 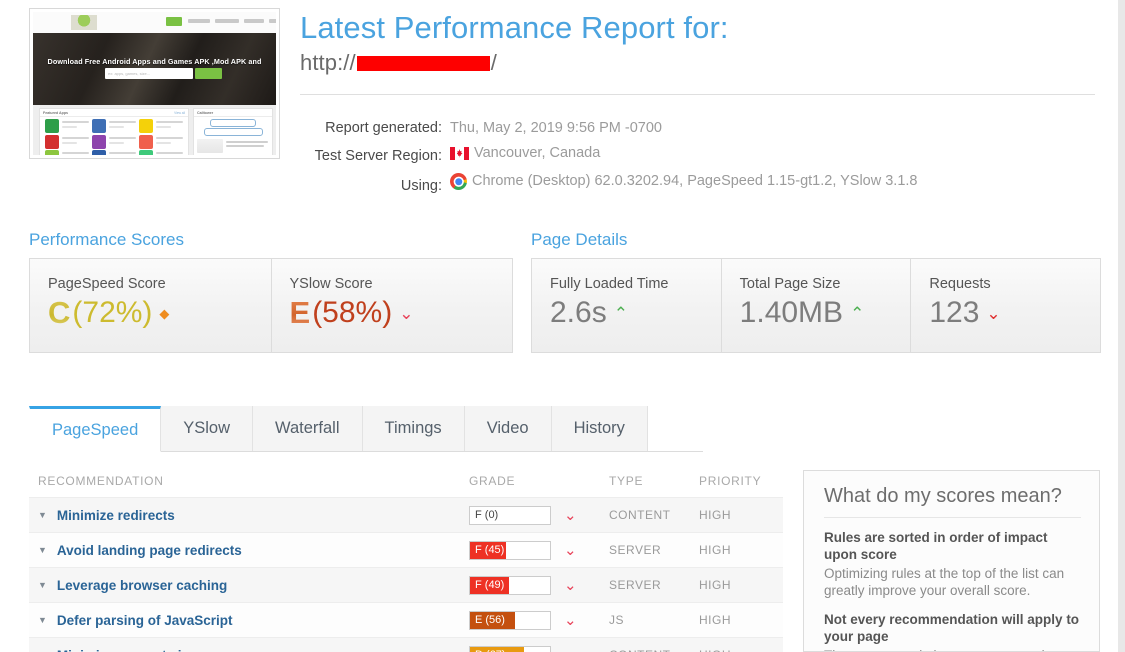 What do you see at coordinates (199, 21) in the screenshot?
I see `thumb-nav-item` at bounding box center [199, 21].